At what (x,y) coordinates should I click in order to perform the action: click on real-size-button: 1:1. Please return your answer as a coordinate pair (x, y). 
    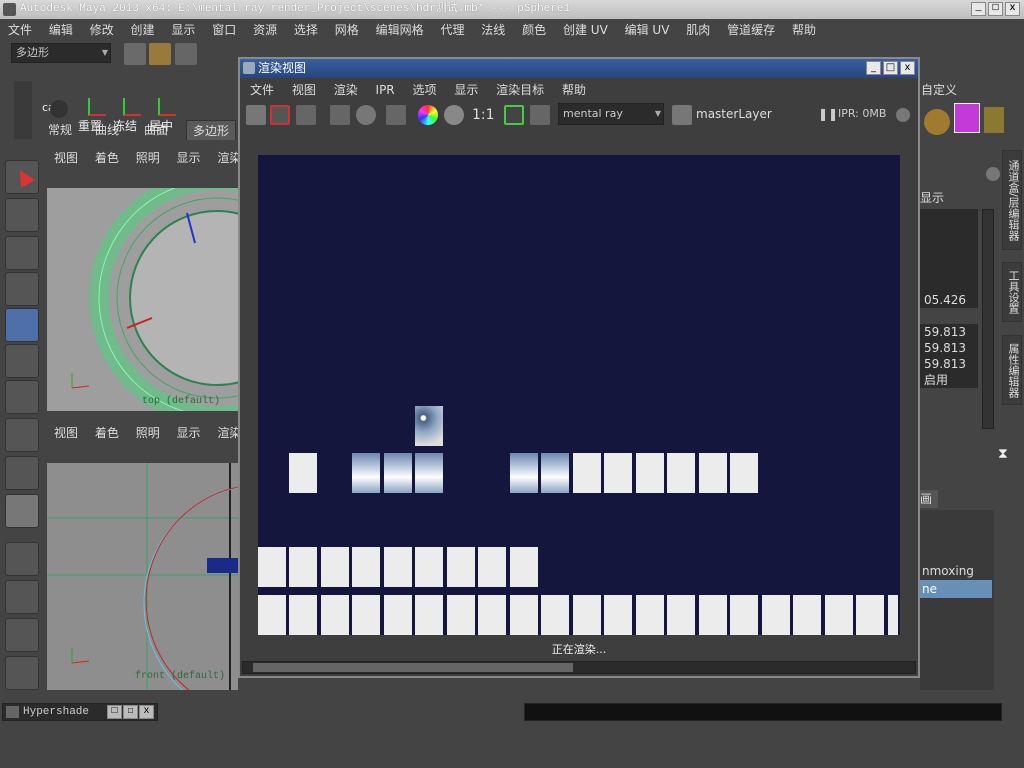
    Looking at the image, I should click on (483, 115).